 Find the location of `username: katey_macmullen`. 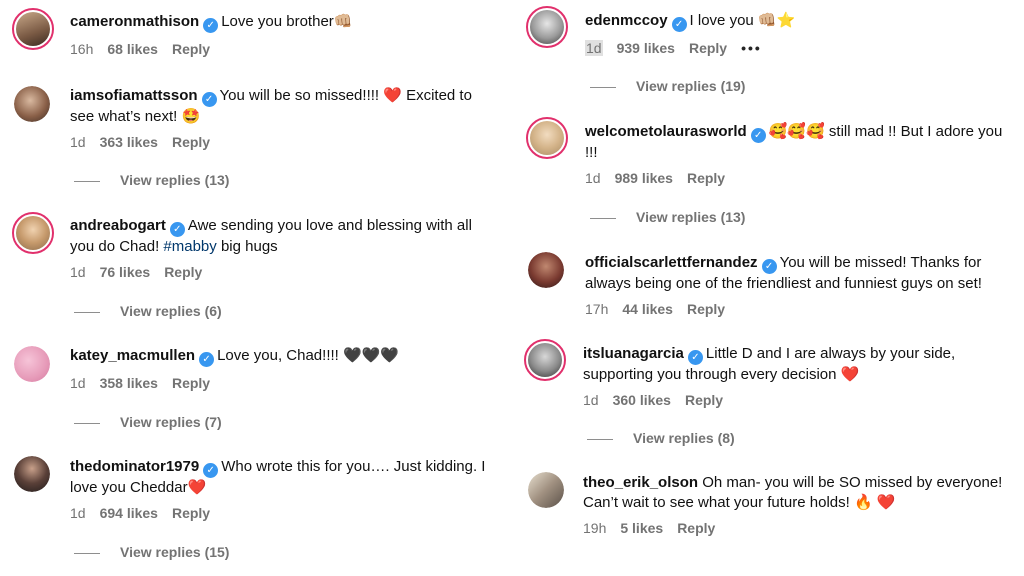

username: katey_macmullen is located at coordinates (132, 355).